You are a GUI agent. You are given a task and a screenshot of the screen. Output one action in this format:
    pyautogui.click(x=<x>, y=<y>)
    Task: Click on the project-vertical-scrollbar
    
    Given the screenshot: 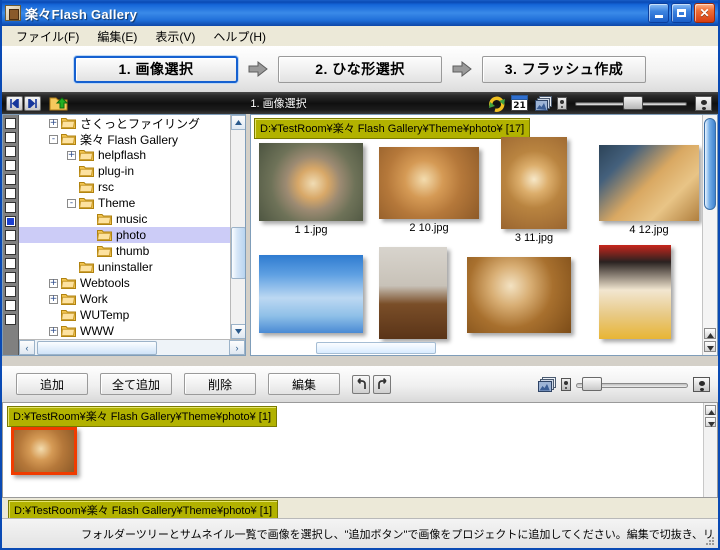 What is the action you would take?
    pyautogui.click(x=710, y=450)
    